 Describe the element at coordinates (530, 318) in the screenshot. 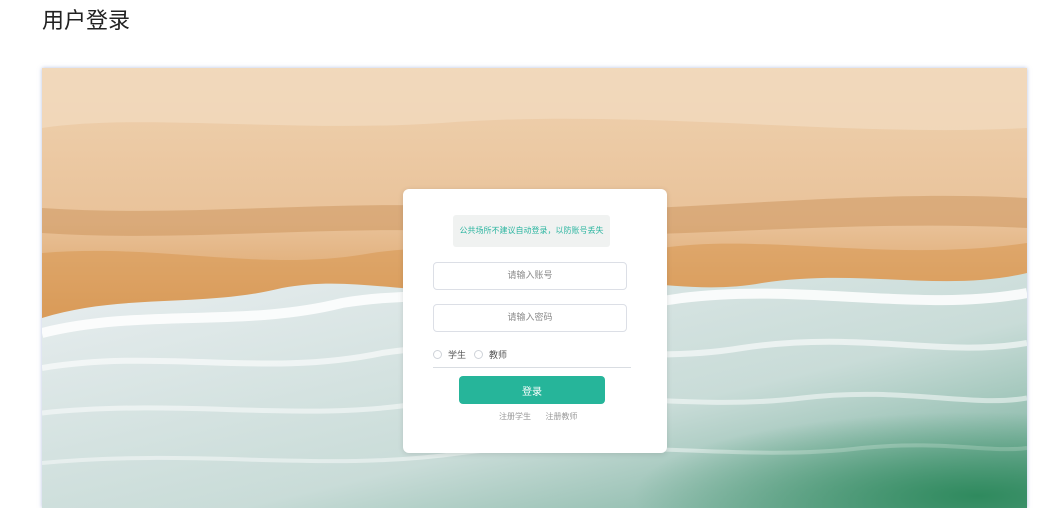

I see `password-input` at that location.